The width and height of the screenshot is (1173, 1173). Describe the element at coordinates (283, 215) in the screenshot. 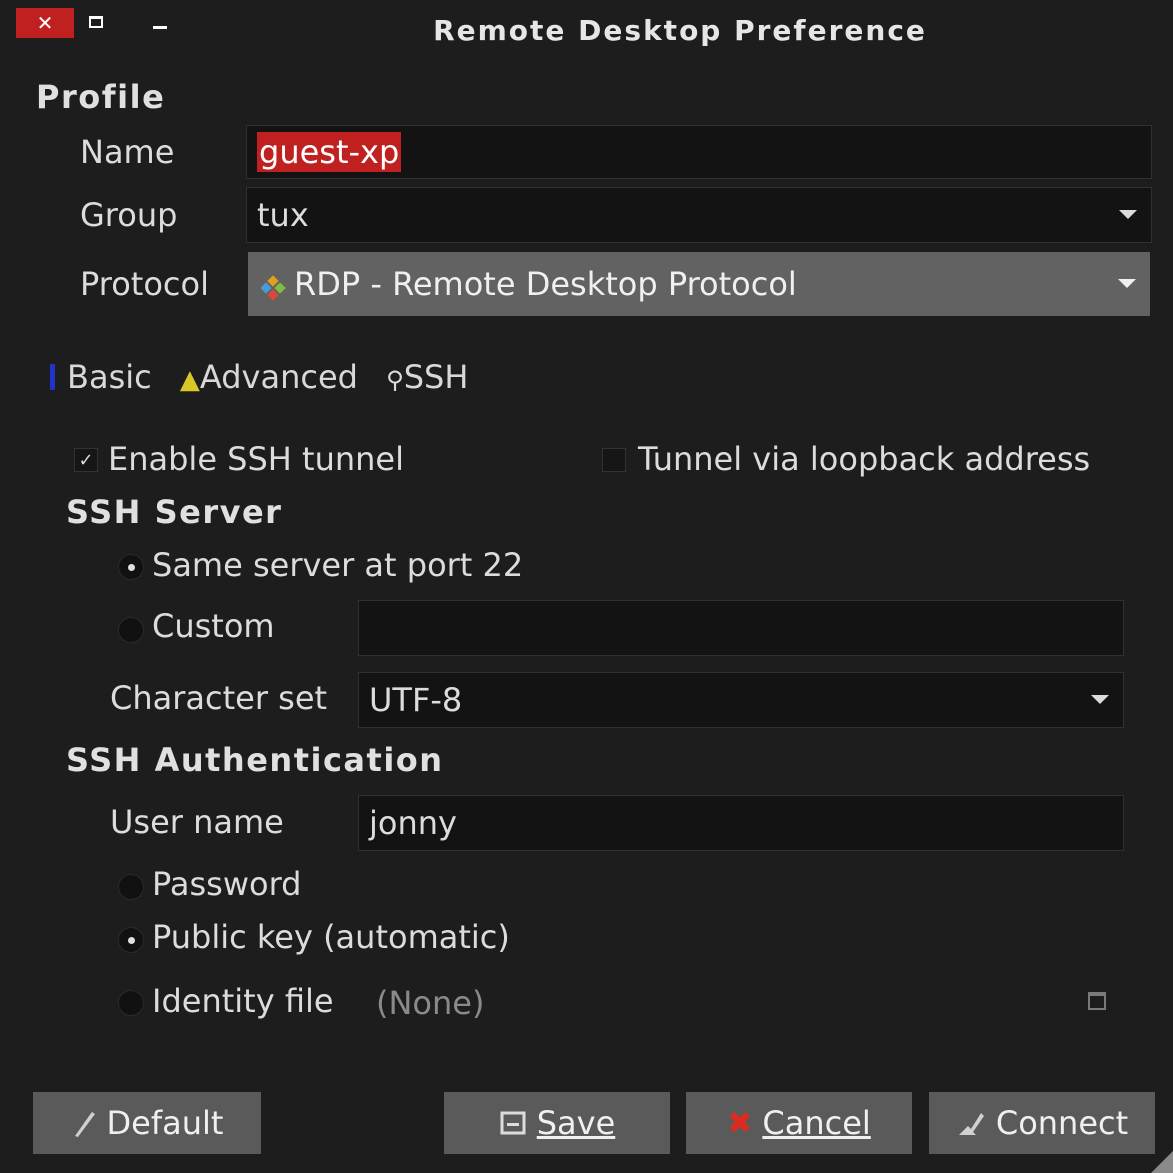

I see `group-value: tux` at that location.